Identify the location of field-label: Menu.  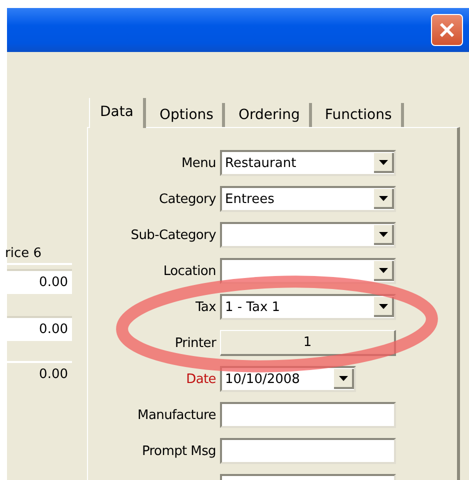
(198, 163).